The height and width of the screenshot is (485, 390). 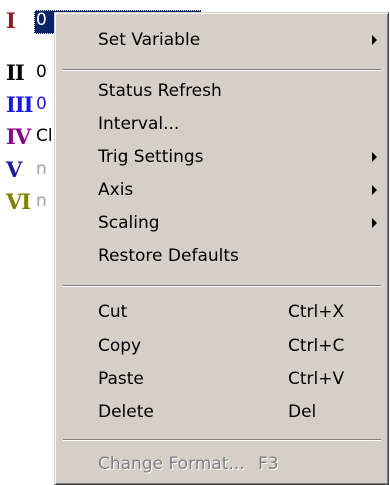 What do you see at coordinates (26, 20) in the screenshot?
I see `channel-row-1: I 0` at bounding box center [26, 20].